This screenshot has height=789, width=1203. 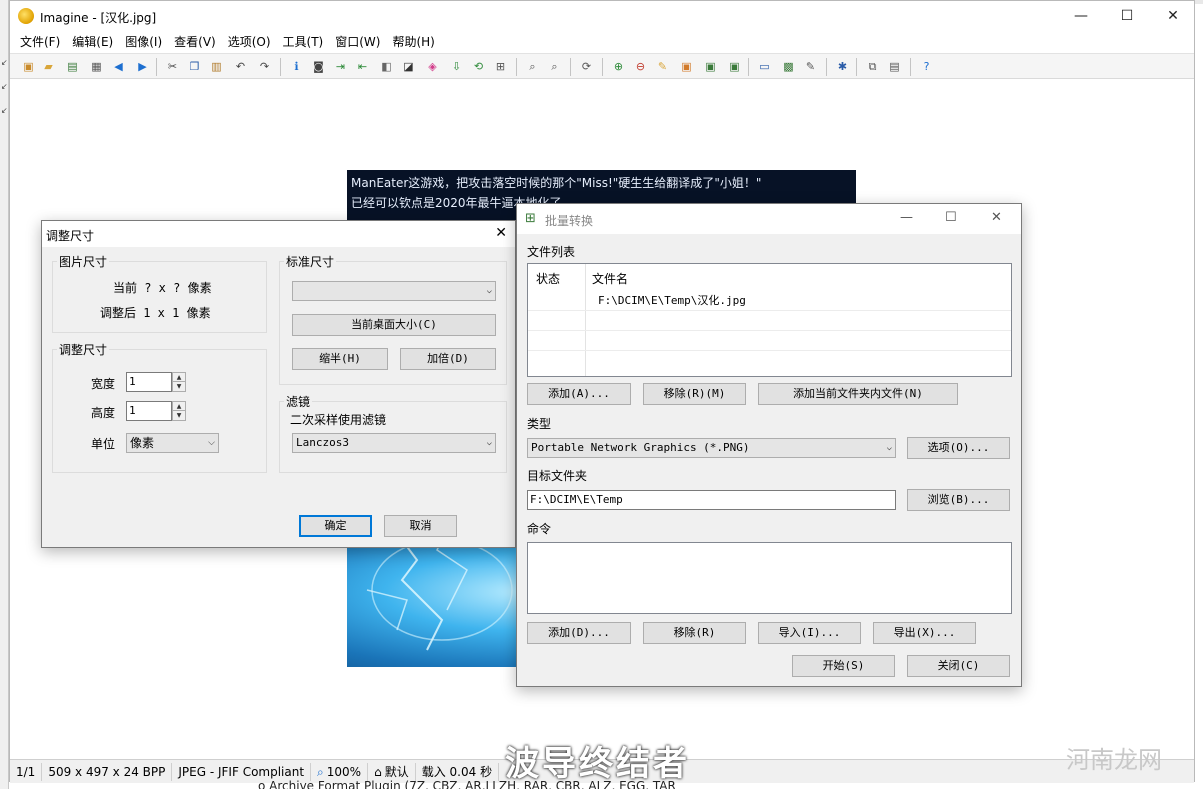 What do you see at coordinates (769, 578) in the screenshot?
I see `command-textarea` at bounding box center [769, 578].